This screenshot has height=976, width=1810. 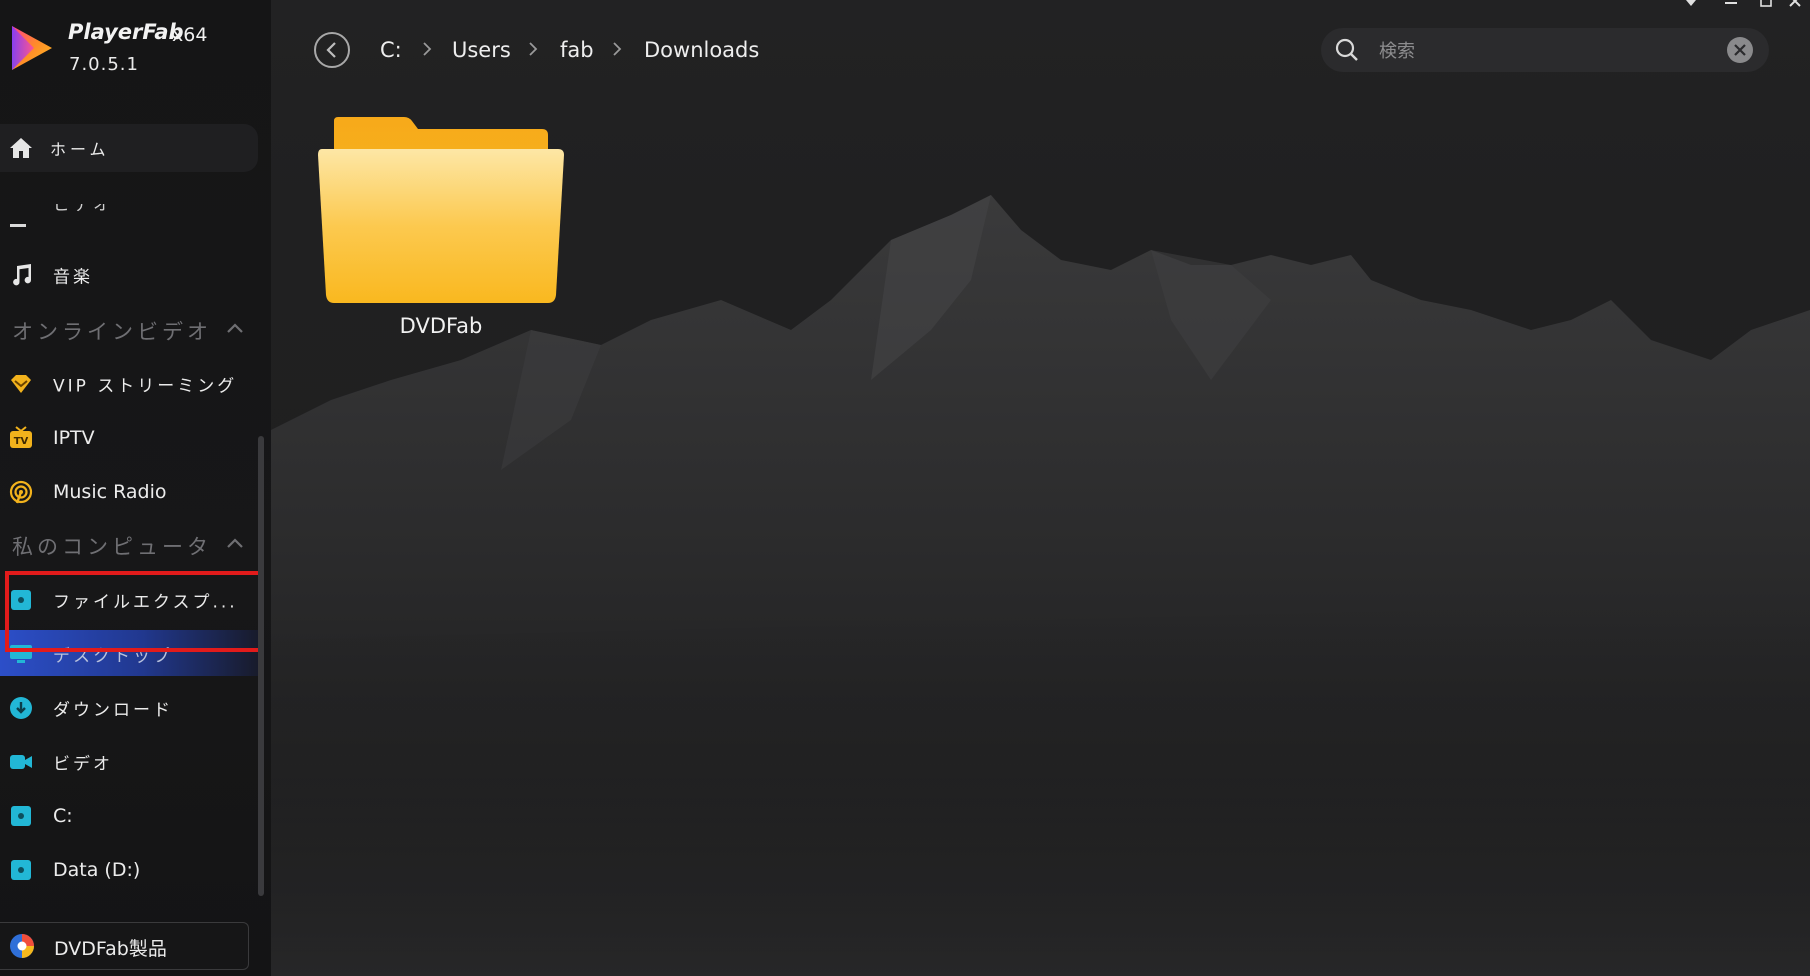 What do you see at coordinates (261, 666) in the screenshot?
I see `sidebar-scrollbar` at bounding box center [261, 666].